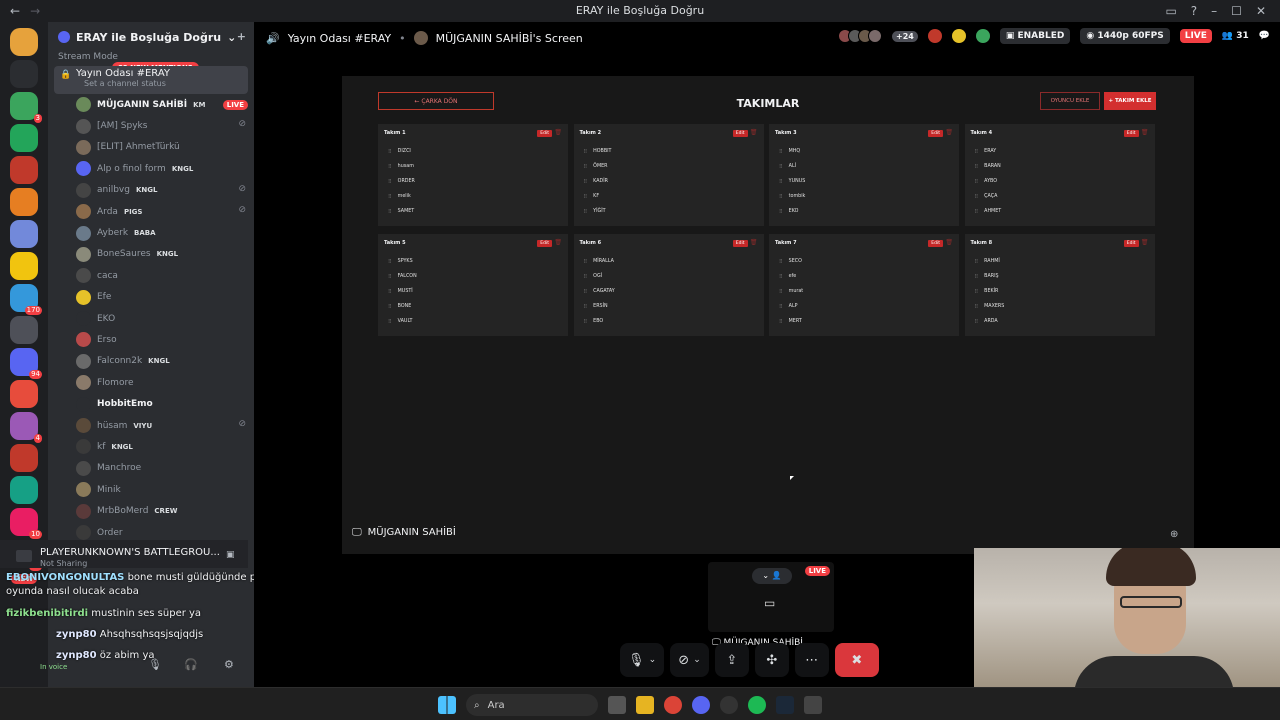 Image resolution: width=1280 pixels, height=720 pixels. Describe the element at coordinates (402, 306) in the screenshot. I see `team-player: BONE` at that location.